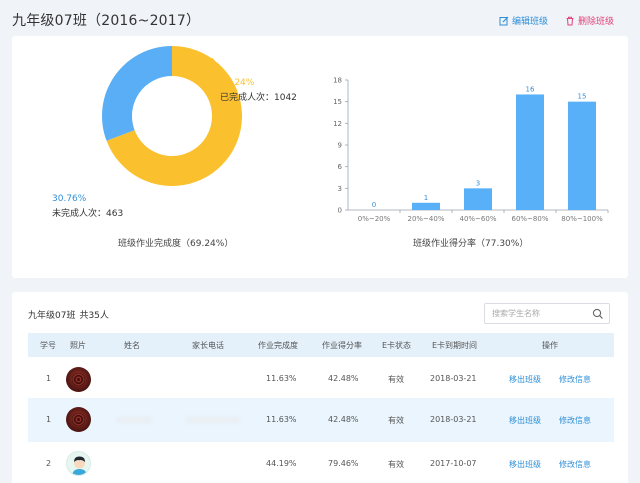 This screenshot has height=483, width=640. Describe the element at coordinates (582, 97) in the screenshot. I see `bar-value-label: 15` at that location.